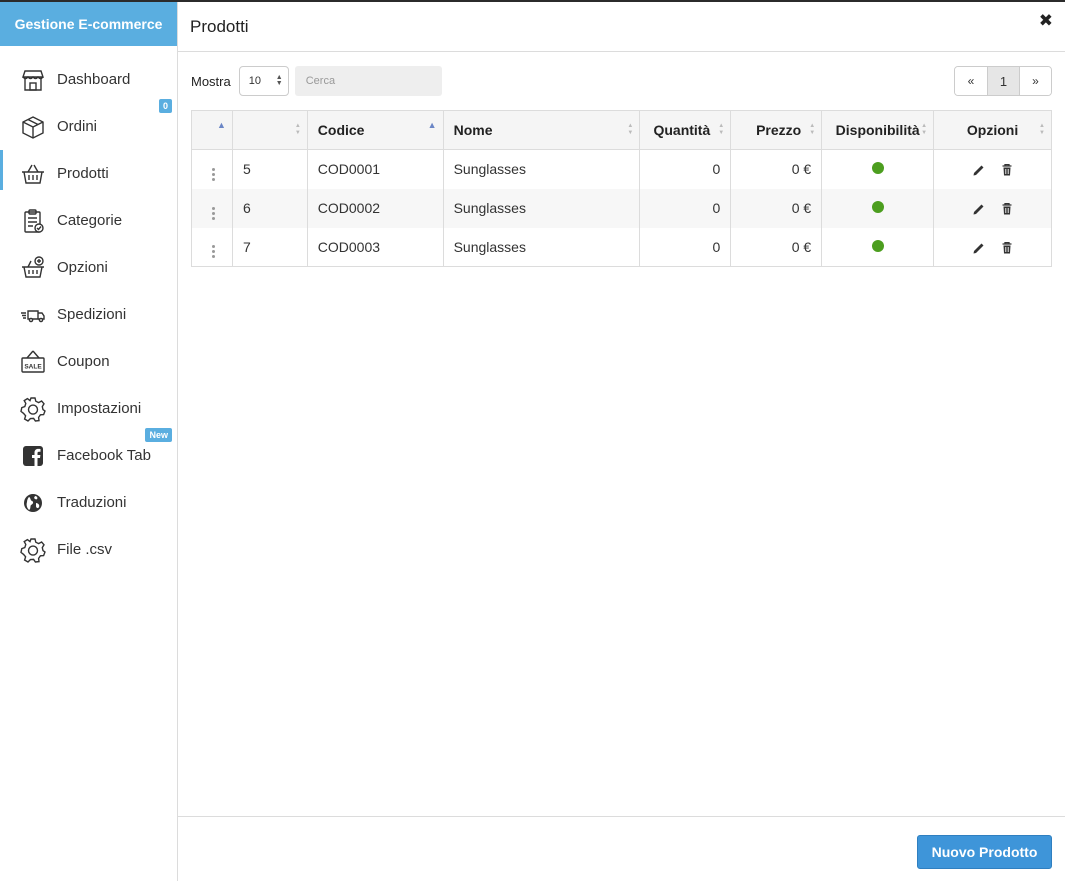 The width and height of the screenshot is (1065, 881). What do you see at coordinates (971, 81) in the screenshot?
I see `pagination-prev-button: «` at bounding box center [971, 81].